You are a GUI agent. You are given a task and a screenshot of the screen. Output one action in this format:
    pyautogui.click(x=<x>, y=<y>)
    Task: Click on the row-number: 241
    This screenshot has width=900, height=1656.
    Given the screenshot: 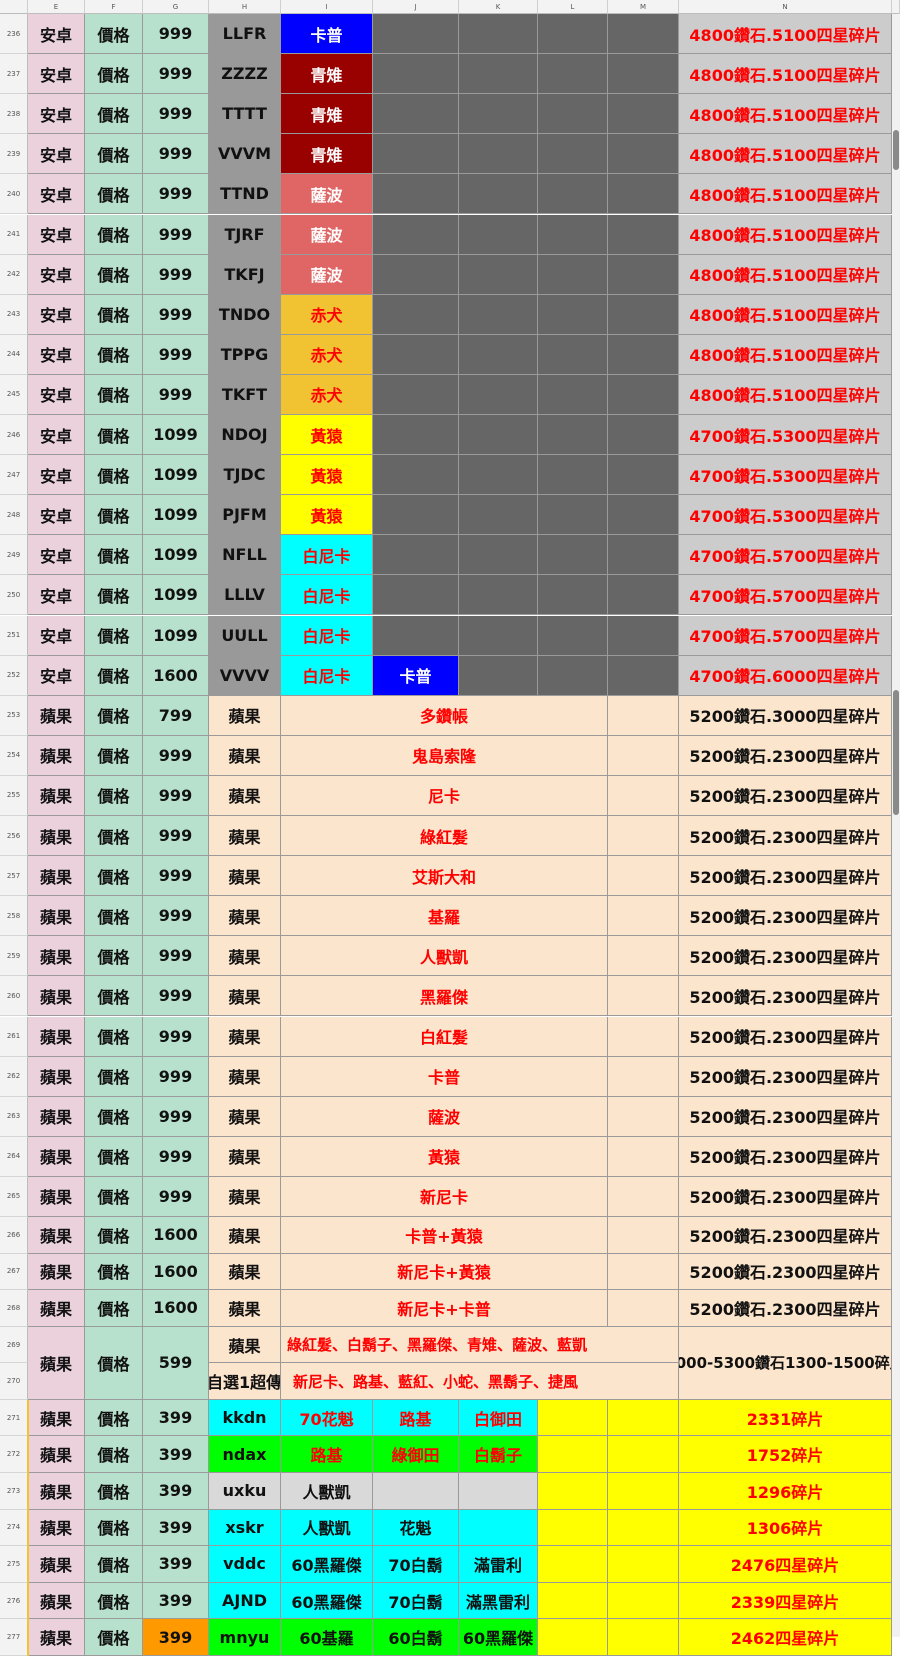 What is the action you would take?
    pyautogui.click(x=14, y=234)
    